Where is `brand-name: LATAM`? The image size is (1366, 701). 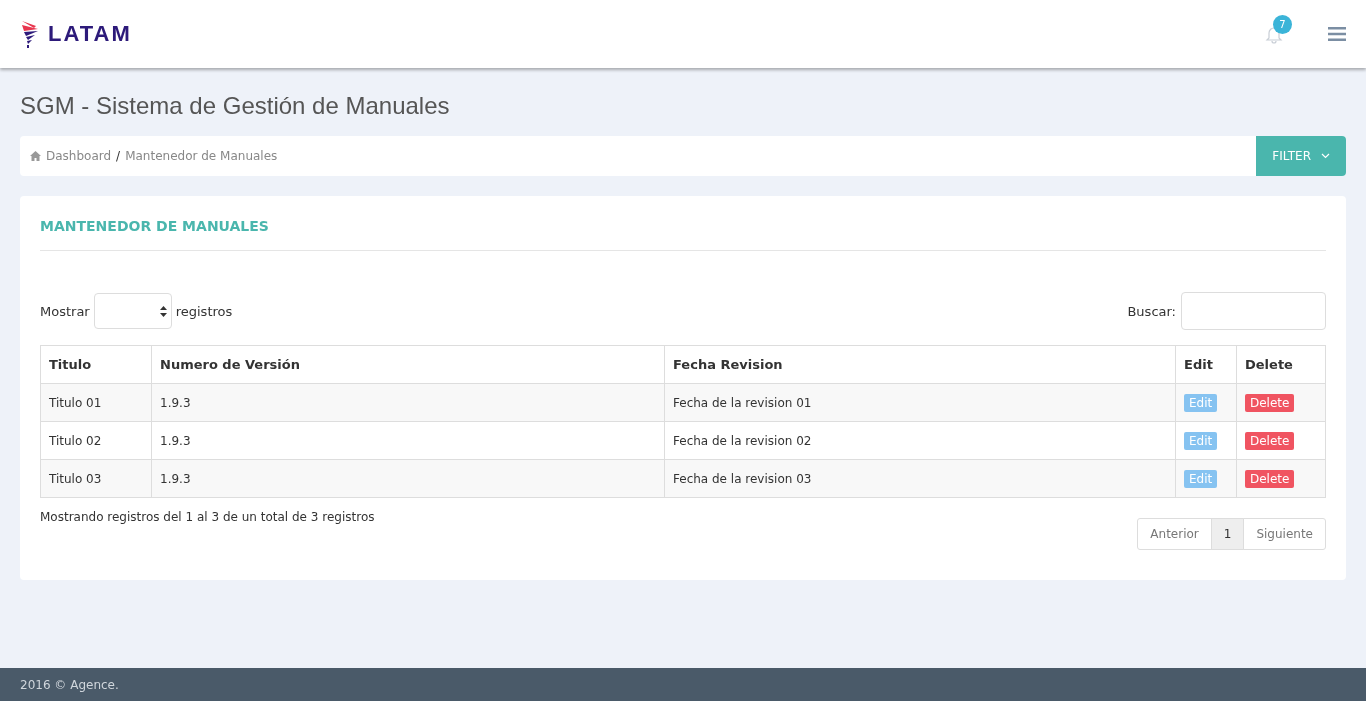
brand-name: LATAM is located at coordinates (90, 34).